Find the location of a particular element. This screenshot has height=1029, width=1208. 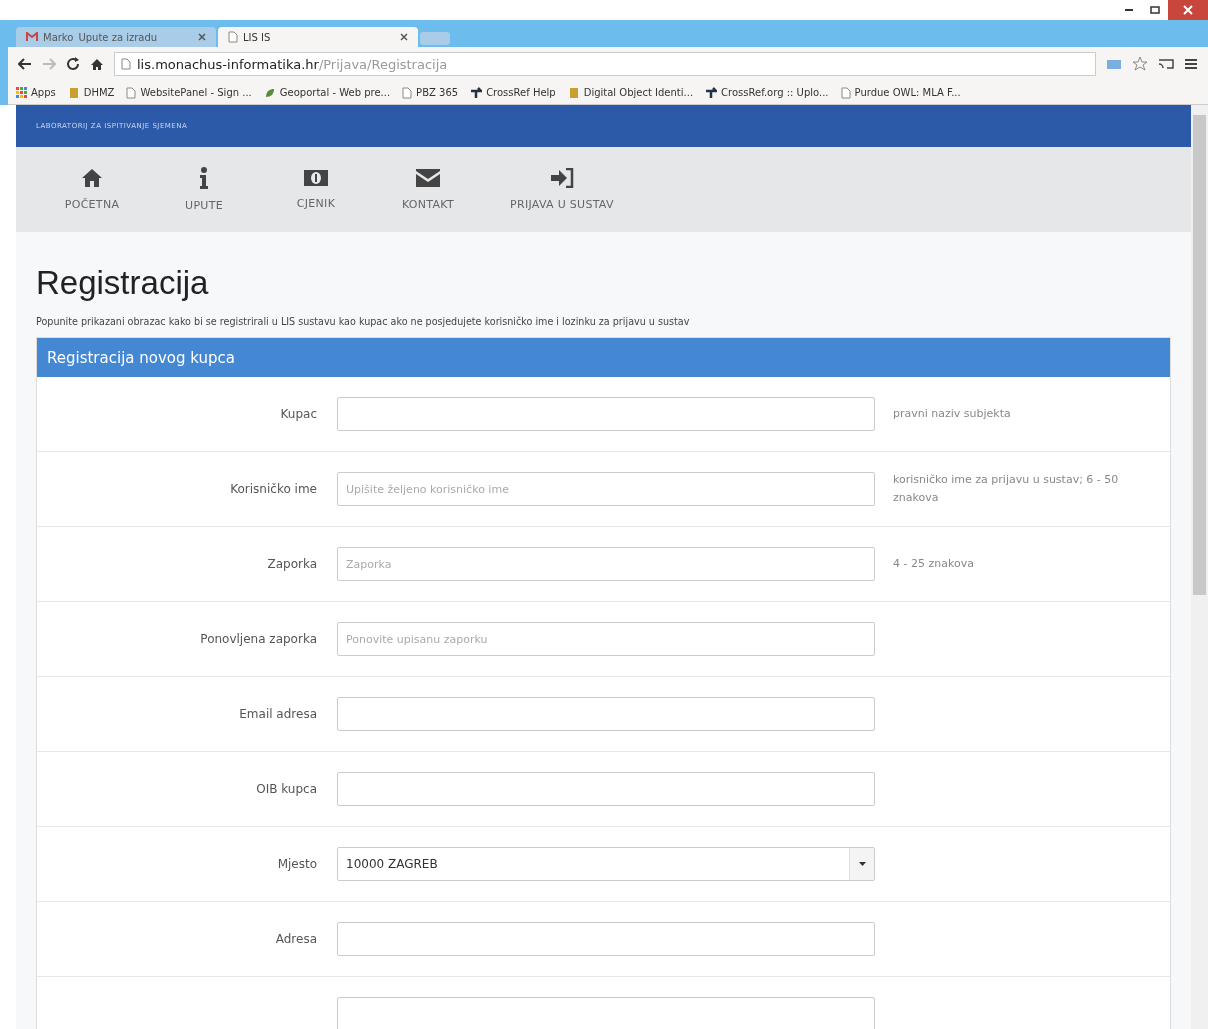

input-field: Upišite željeno korisničko ime is located at coordinates (606, 489).